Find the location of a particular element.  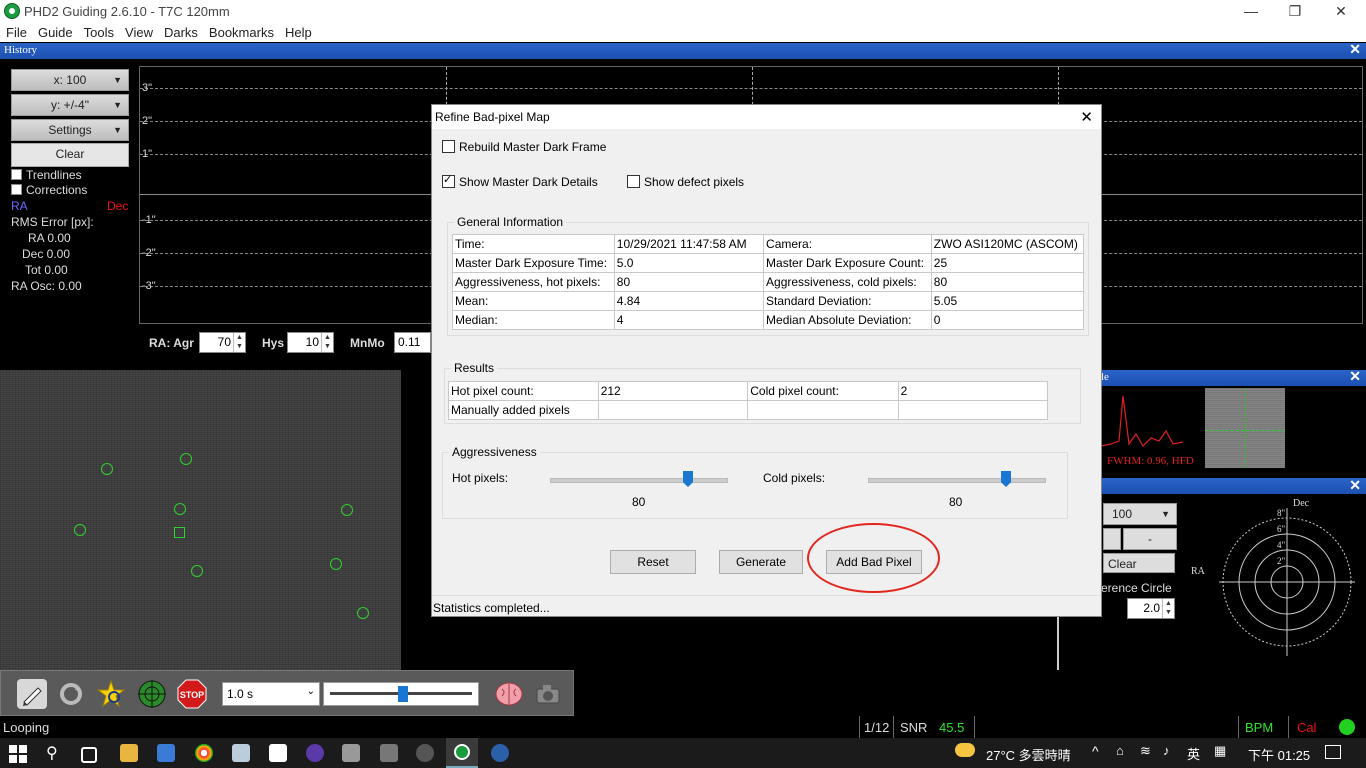

chevron-down-icon: ▼ is located at coordinates (1165, 514).